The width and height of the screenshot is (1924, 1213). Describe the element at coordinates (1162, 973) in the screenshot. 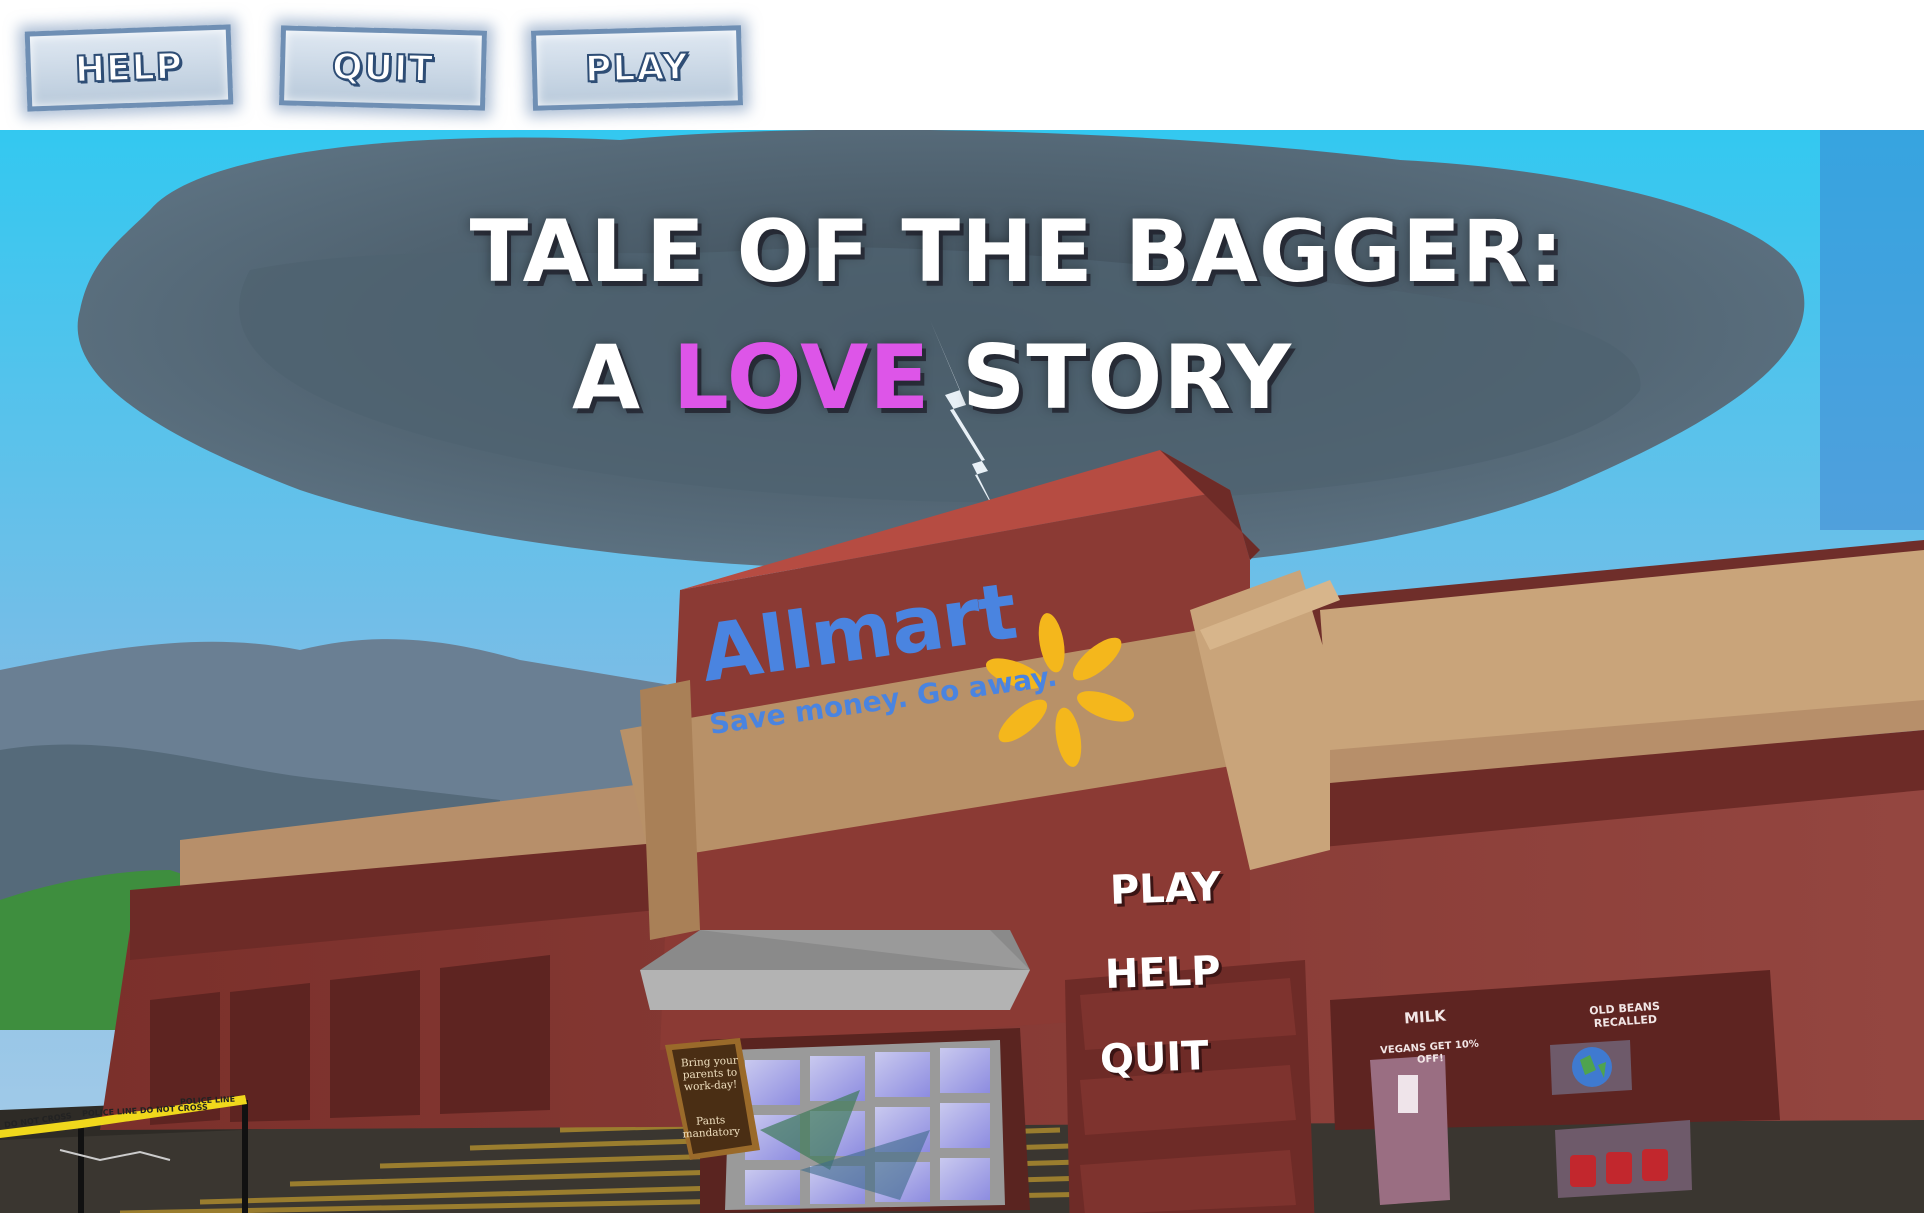

I see `menu-help-button: HELP` at that location.